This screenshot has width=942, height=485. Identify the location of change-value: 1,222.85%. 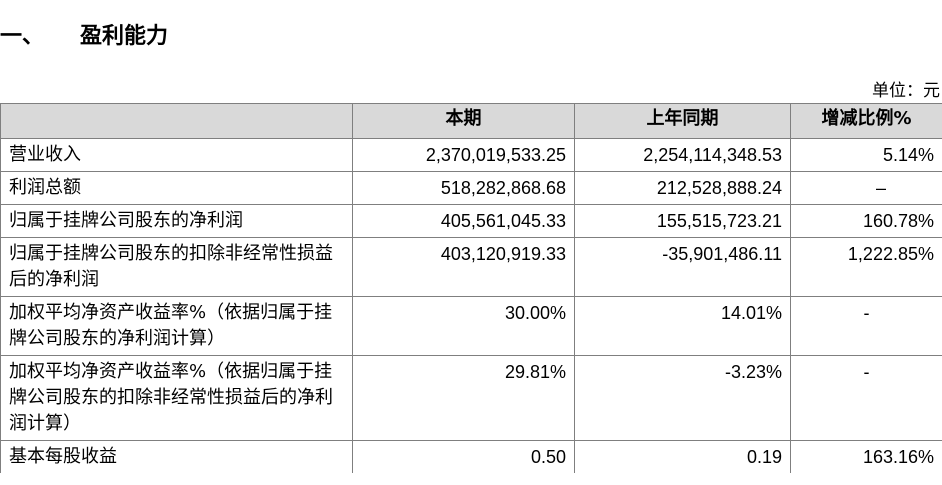
(866, 267).